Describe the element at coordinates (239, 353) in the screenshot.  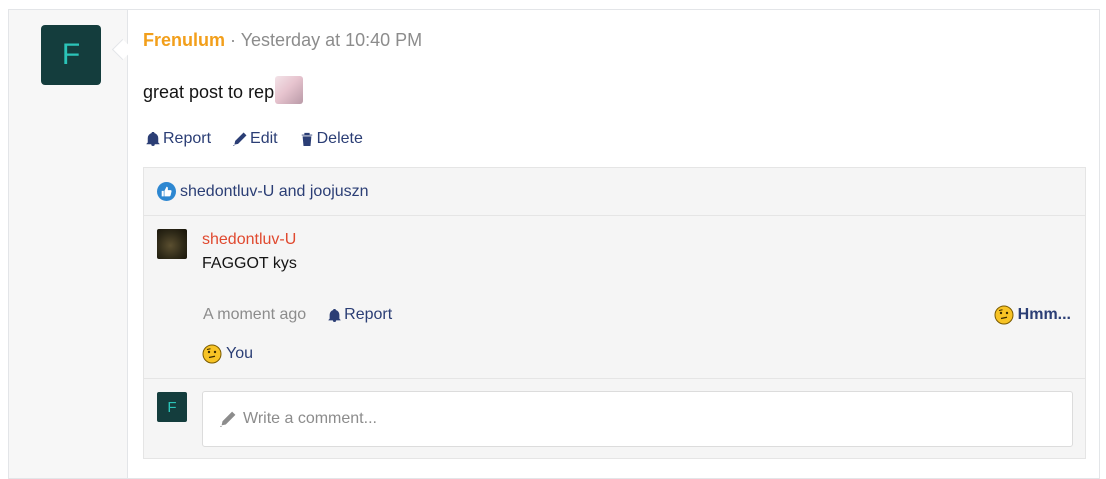
I see `reactor-name: You` at that location.